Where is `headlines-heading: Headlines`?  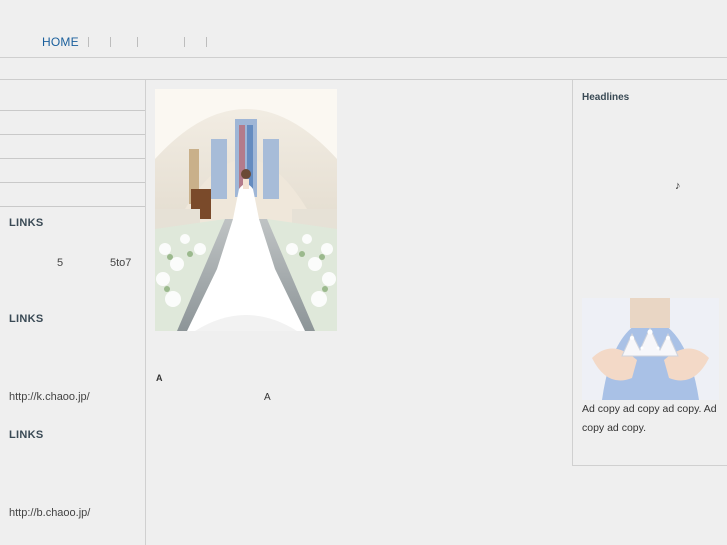 headlines-heading: Headlines is located at coordinates (606, 97).